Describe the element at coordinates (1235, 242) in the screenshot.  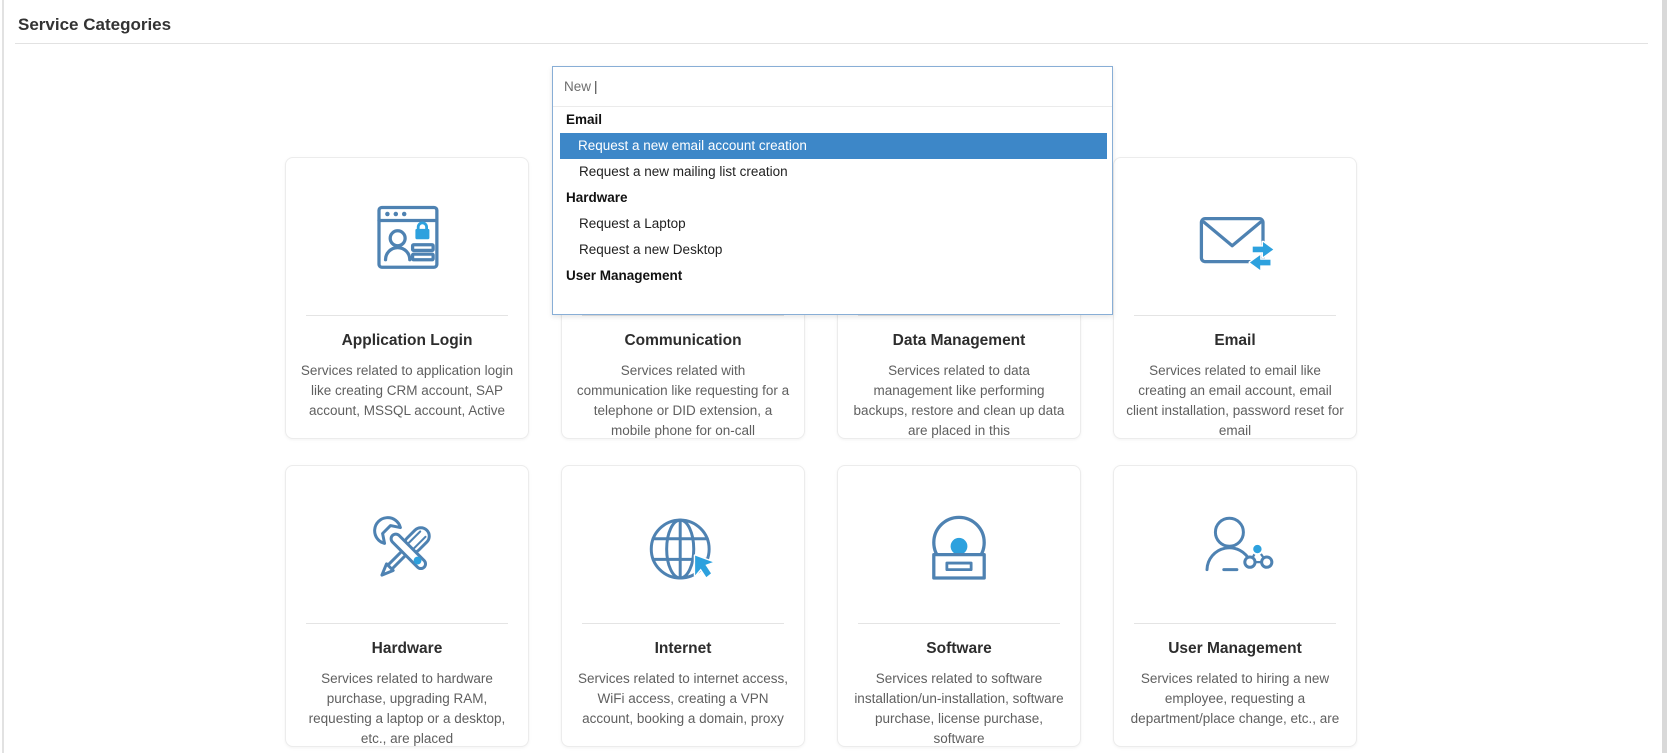
I see `email-icon` at that location.